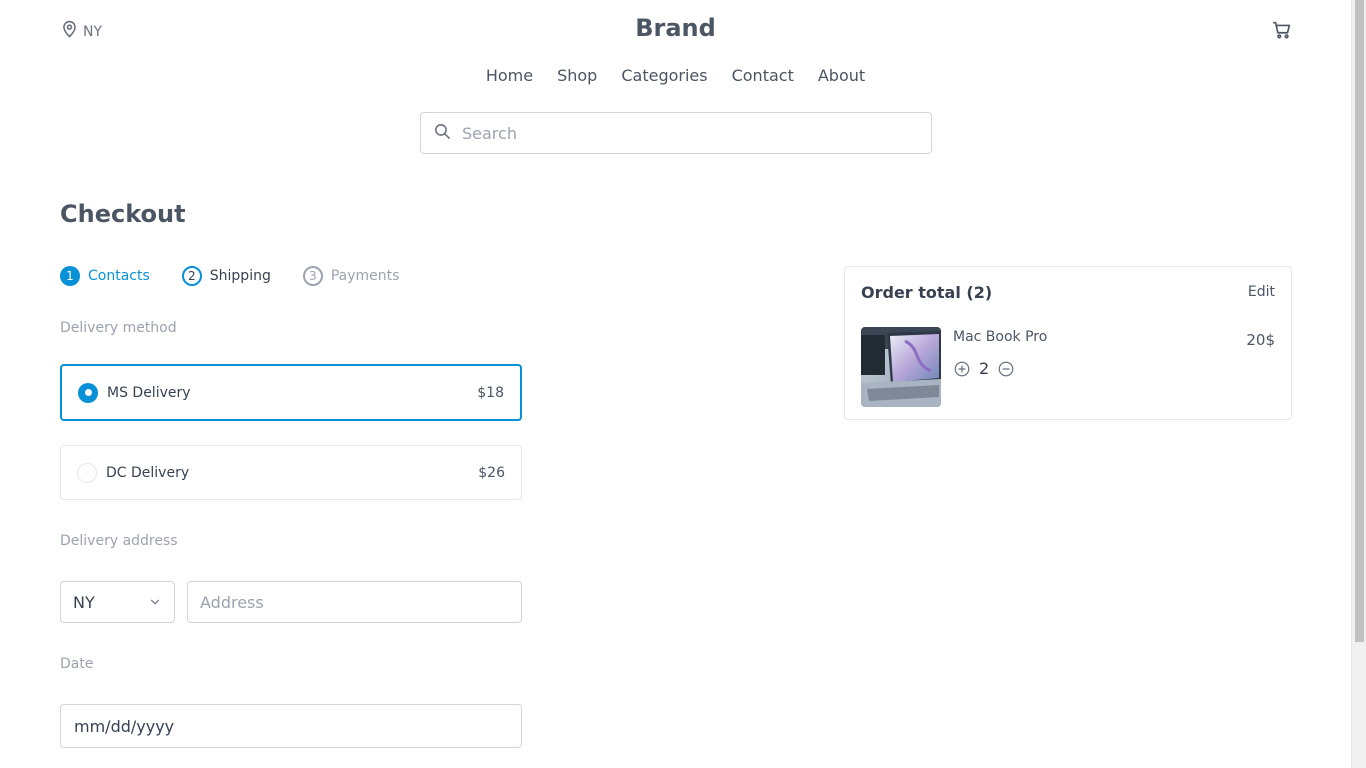 The height and width of the screenshot is (768, 1366). Describe the element at coordinates (1260, 340) in the screenshot. I see `product-price: 20$` at that location.